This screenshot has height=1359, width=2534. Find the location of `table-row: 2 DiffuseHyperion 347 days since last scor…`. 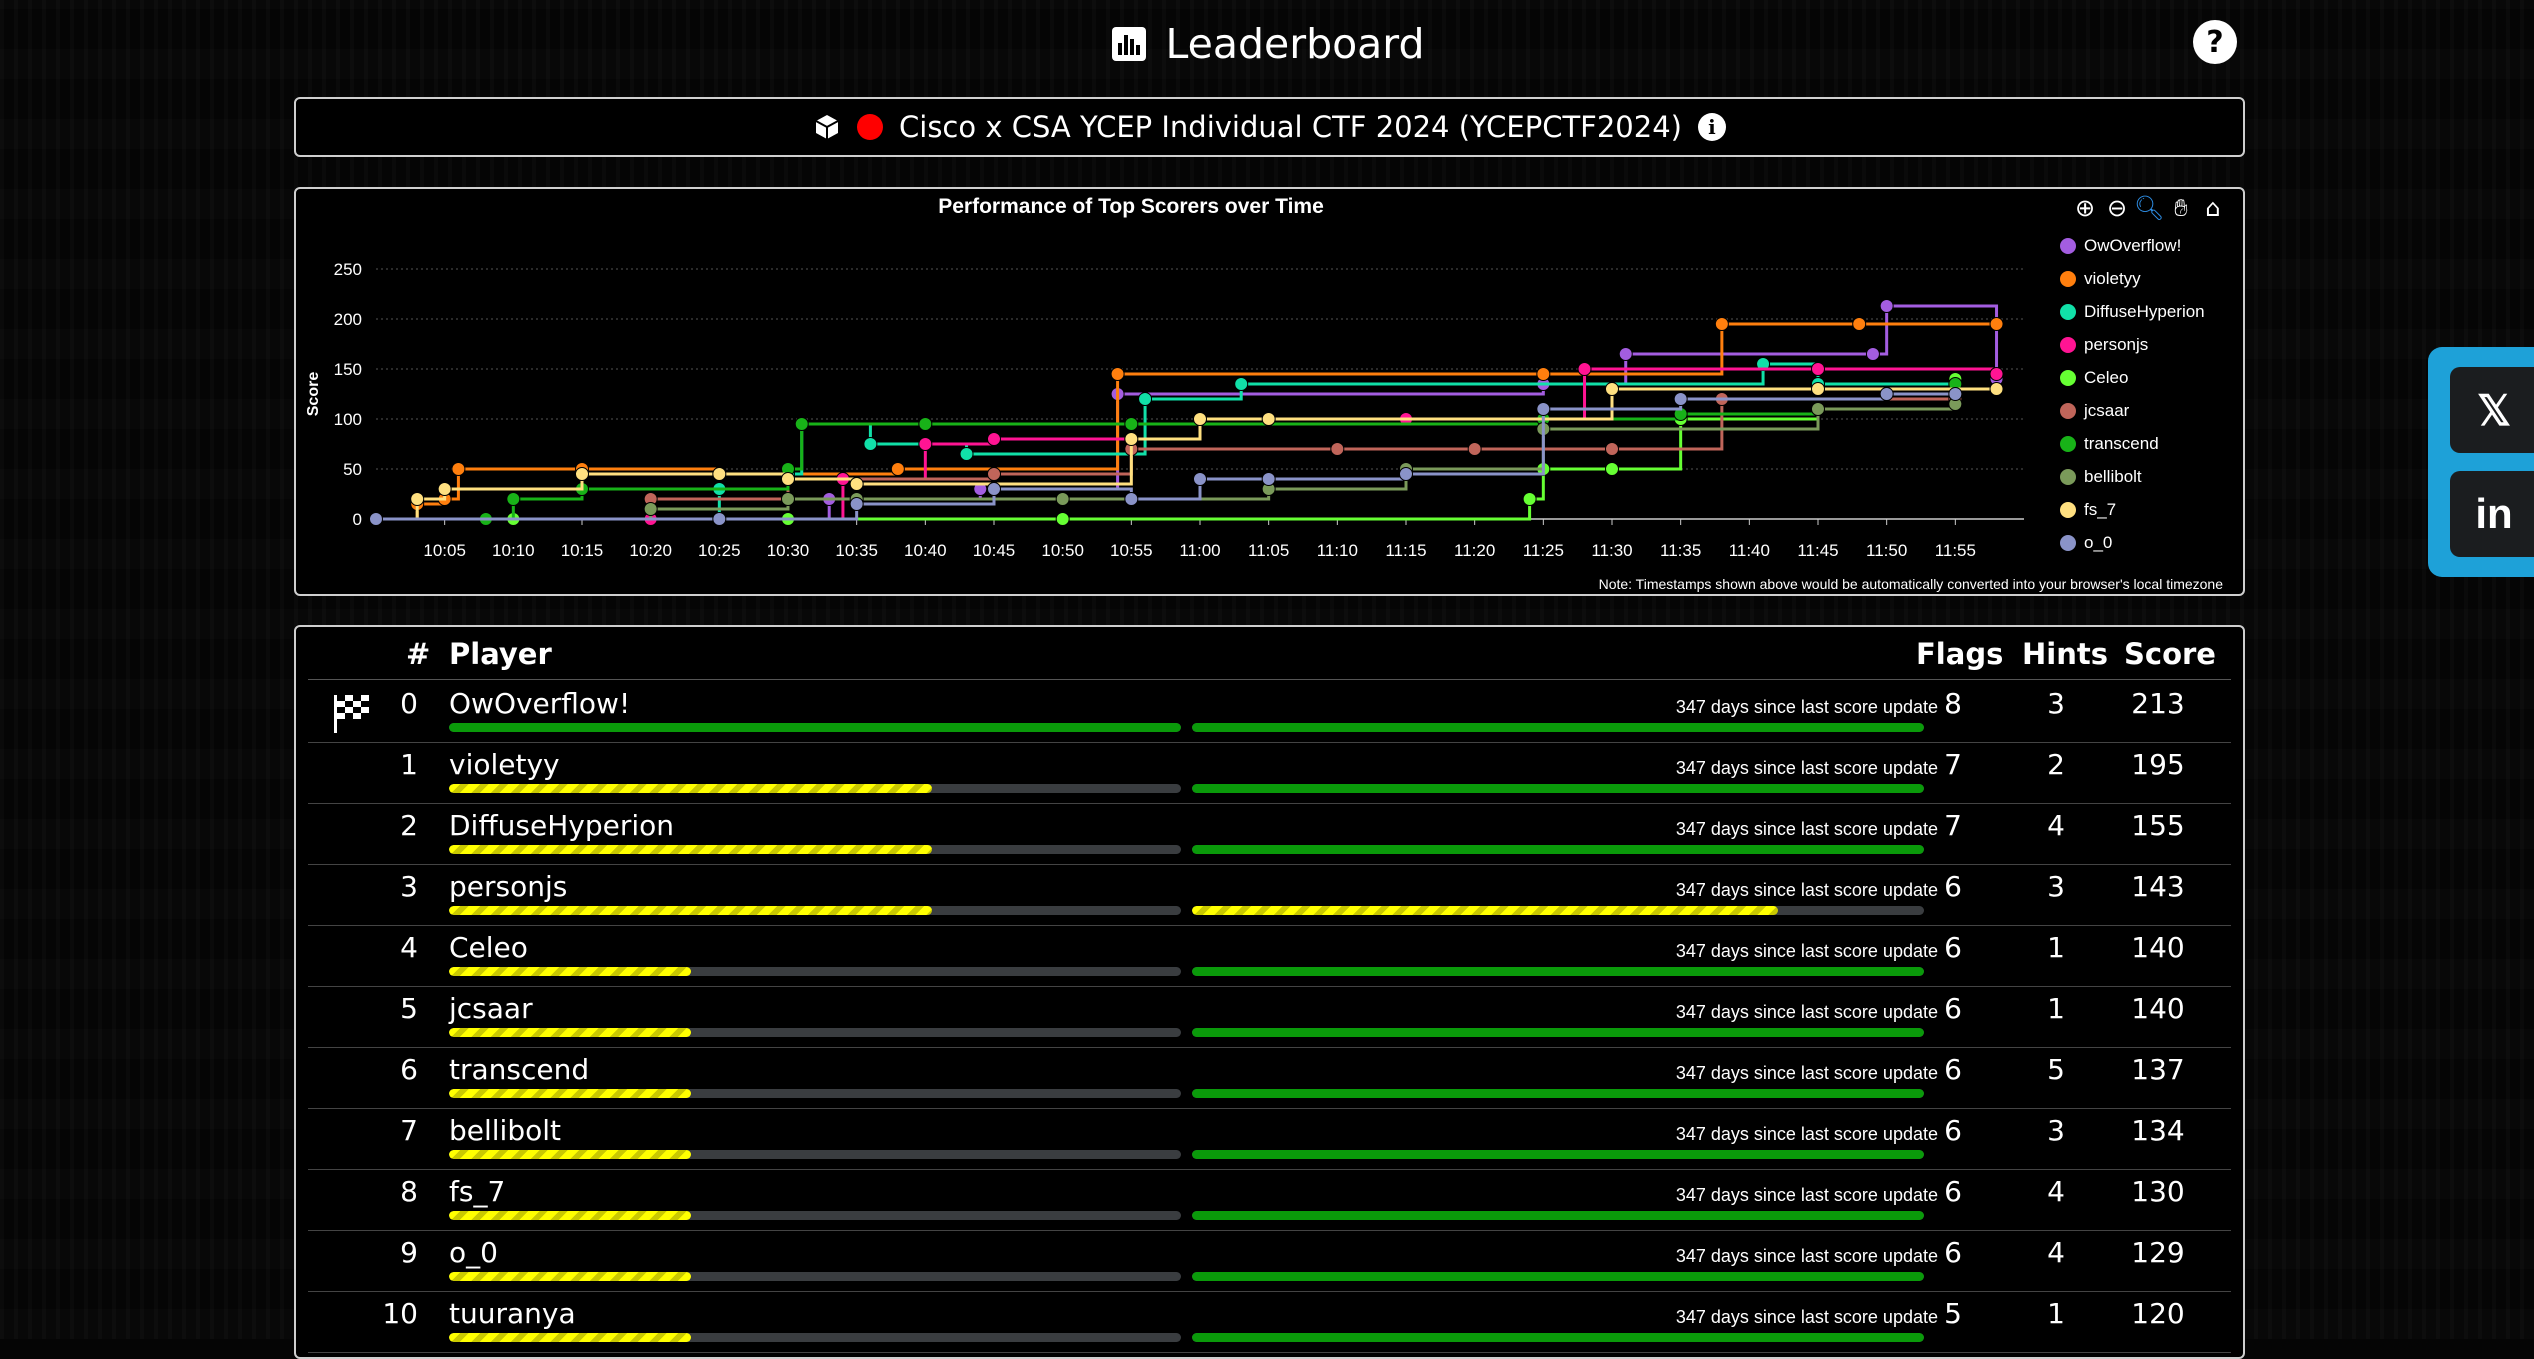

table-row: 2 DiffuseHyperion 347 days since last scor… is located at coordinates (1269, 834).